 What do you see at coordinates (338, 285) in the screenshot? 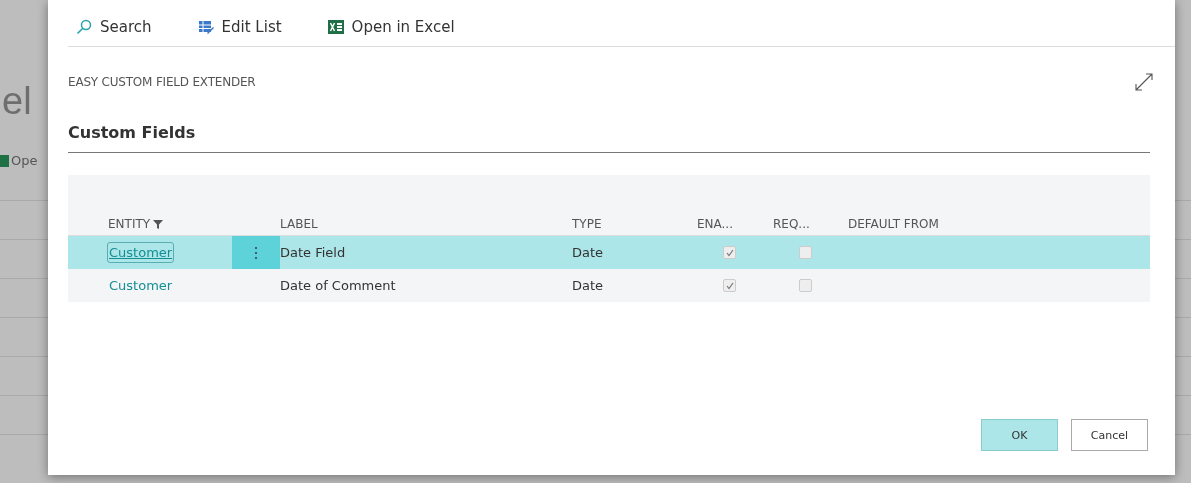
I see `table-cell-text: Date of Comment` at bounding box center [338, 285].